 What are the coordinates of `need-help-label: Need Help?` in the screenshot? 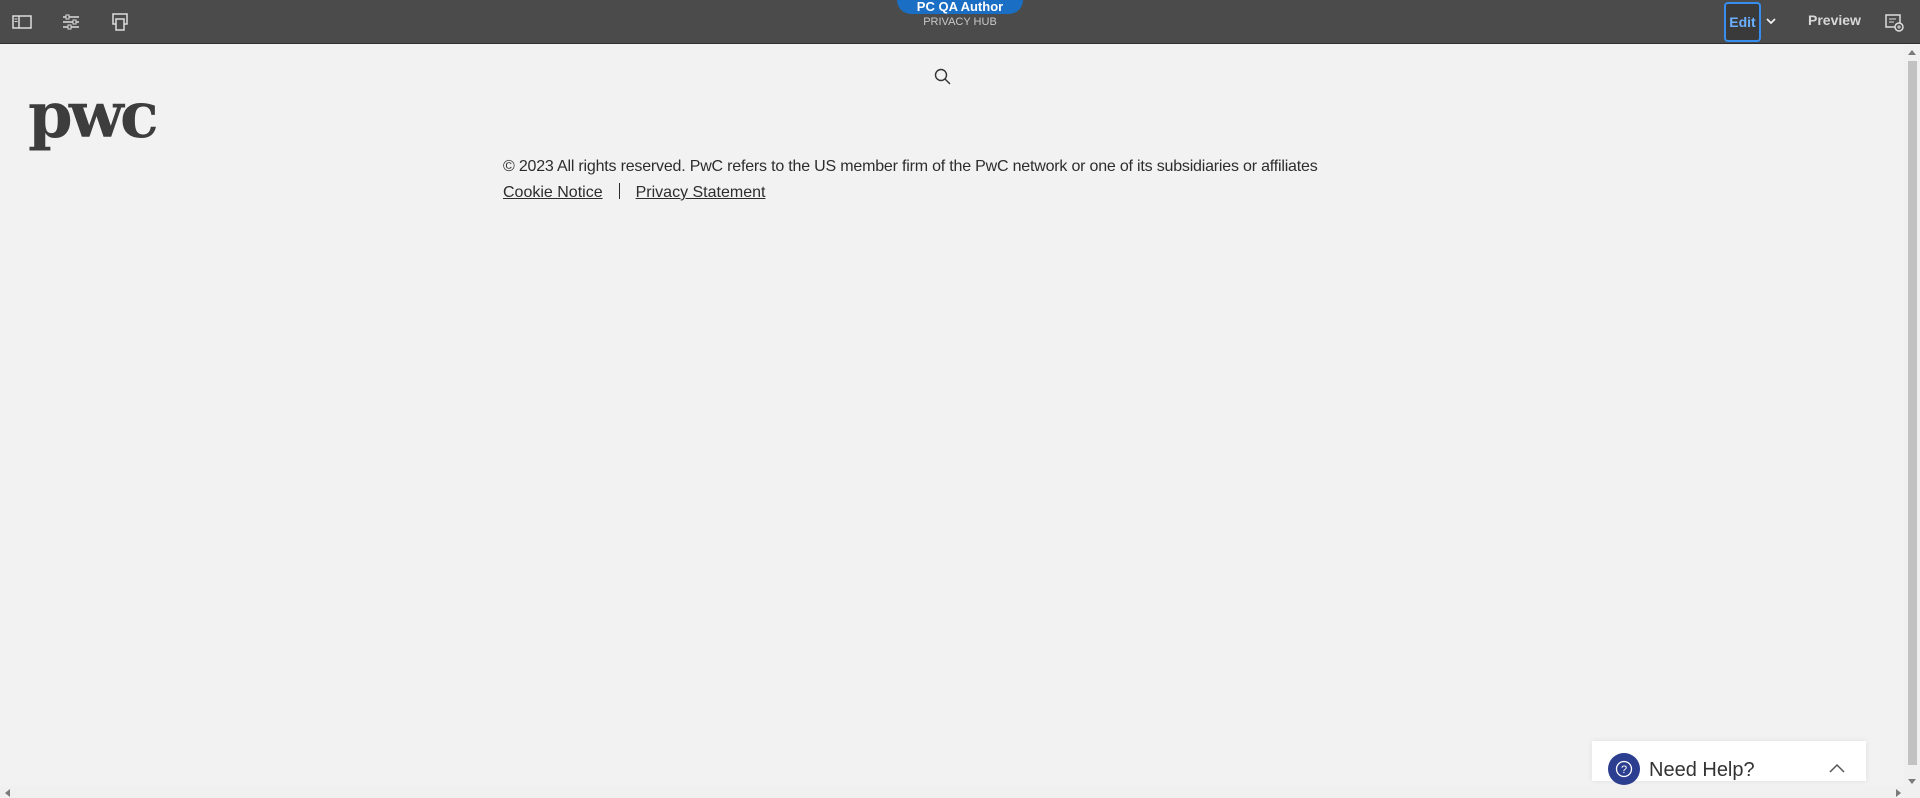 It's located at (1702, 770).